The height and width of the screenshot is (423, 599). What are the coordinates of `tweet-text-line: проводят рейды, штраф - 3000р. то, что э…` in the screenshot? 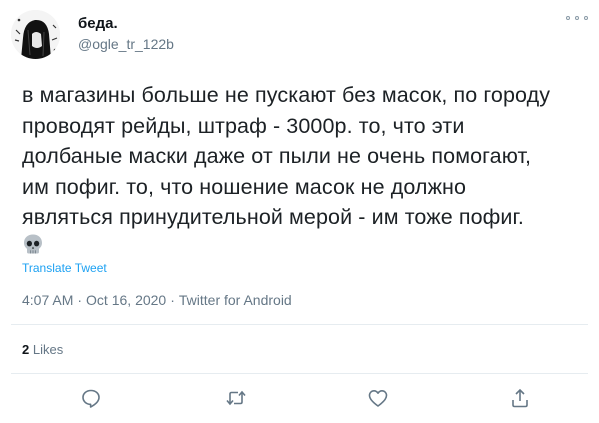 It's located at (243, 125).